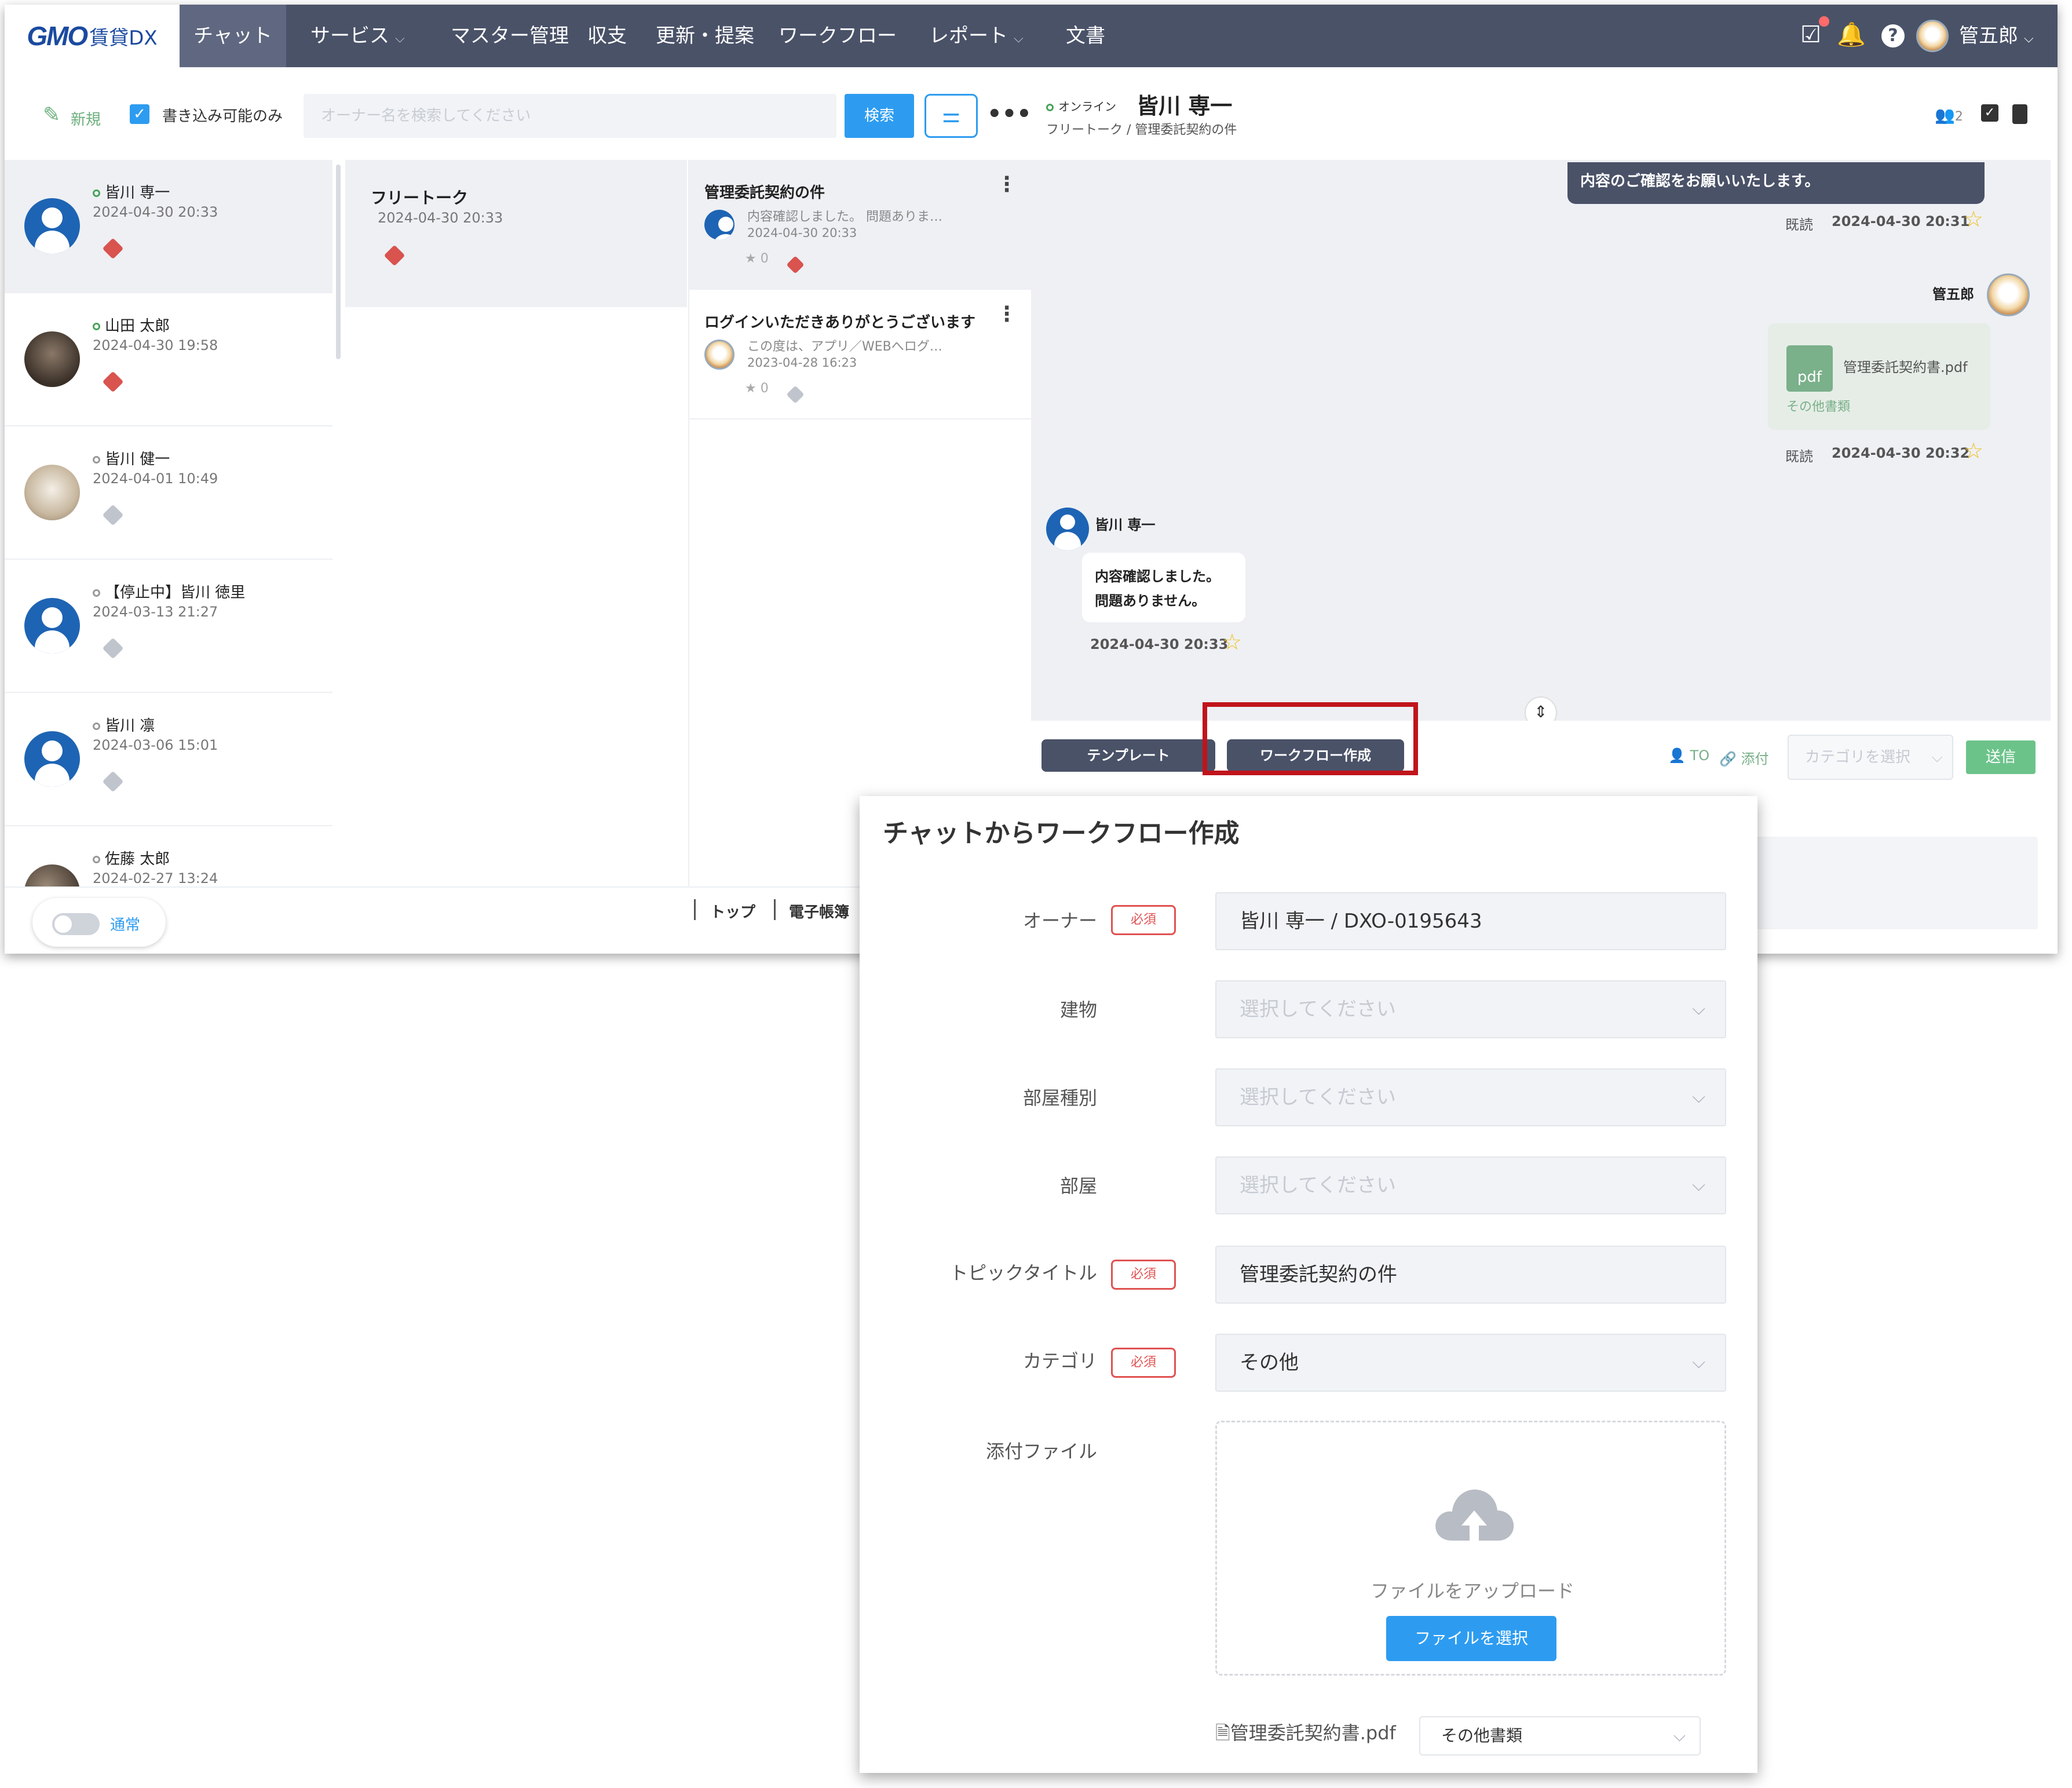  Describe the element at coordinates (838, 36) in the screenshot. I see `nav-workflow: ワークフロー` at that location.